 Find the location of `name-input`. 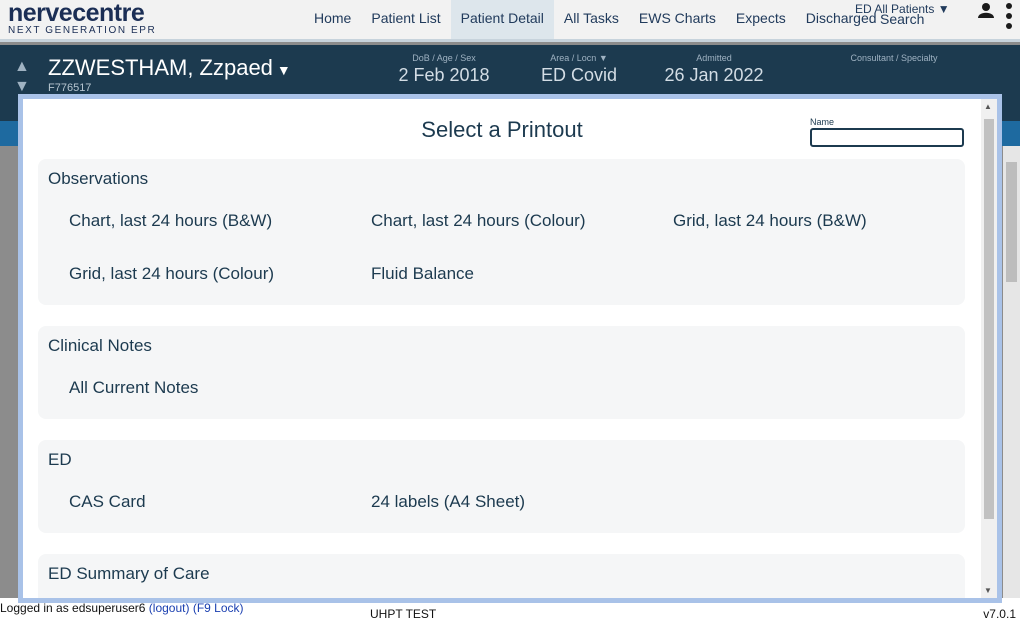

name-input is located at coordinates (887, 137).